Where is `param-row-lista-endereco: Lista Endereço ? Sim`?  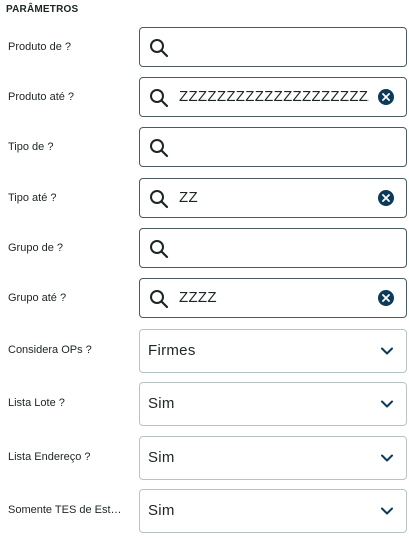
param-row-lista-endereco: Lista Endereço ? Sim is located at coordinates (204, 458).